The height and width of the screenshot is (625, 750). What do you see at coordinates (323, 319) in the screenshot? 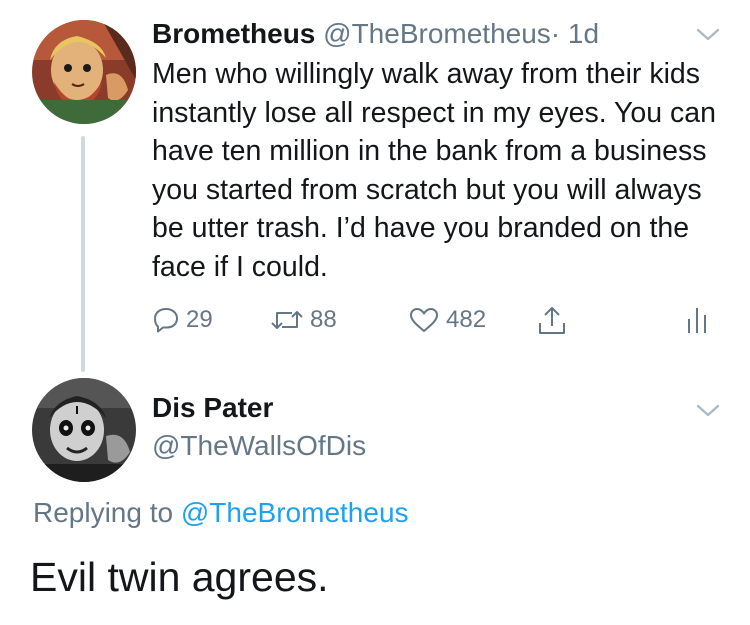
I see `retweet-count: 88` at bounding box center [323, 319].